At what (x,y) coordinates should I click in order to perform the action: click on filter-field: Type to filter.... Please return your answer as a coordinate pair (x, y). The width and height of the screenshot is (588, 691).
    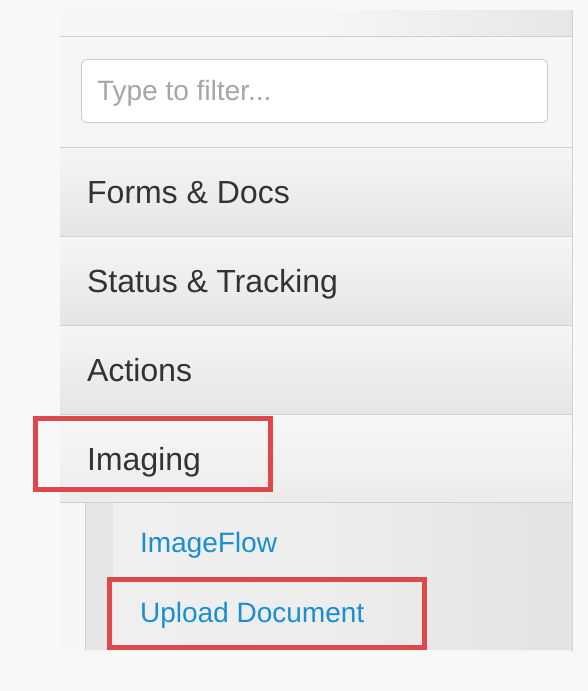
    Looking at the image, I should click on (314, 91).